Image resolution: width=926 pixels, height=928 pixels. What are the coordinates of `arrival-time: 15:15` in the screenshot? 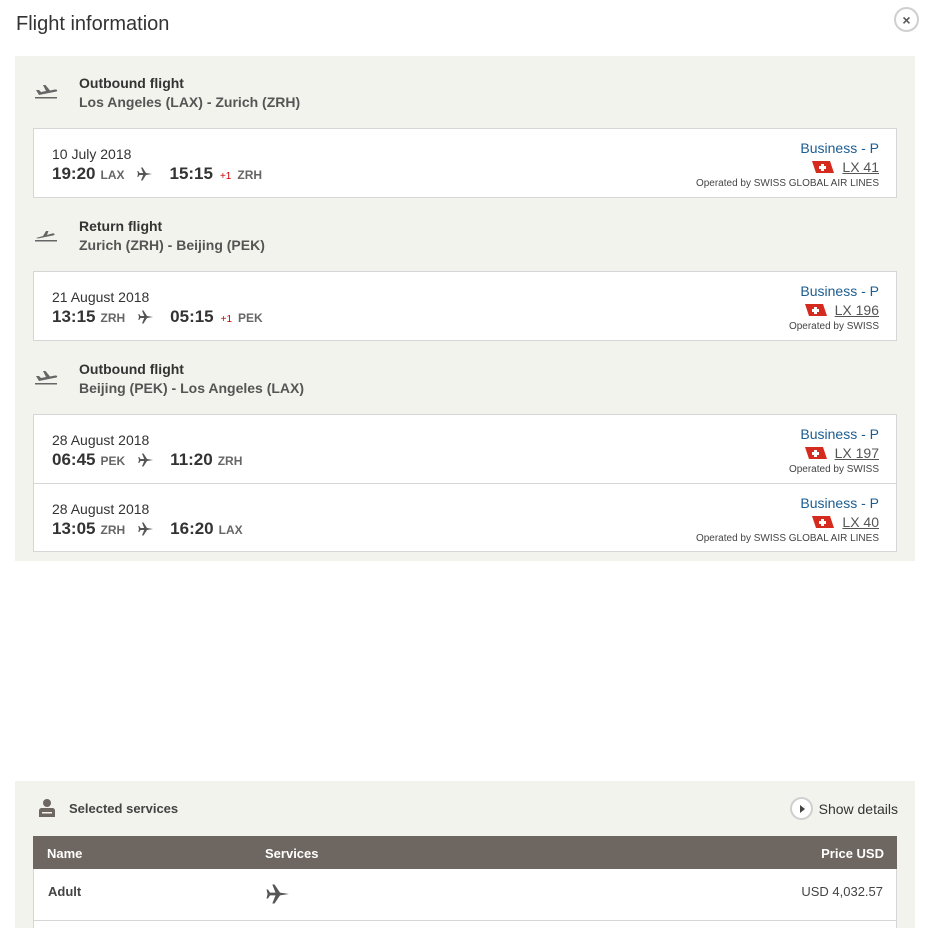 It's located at (191, 173).